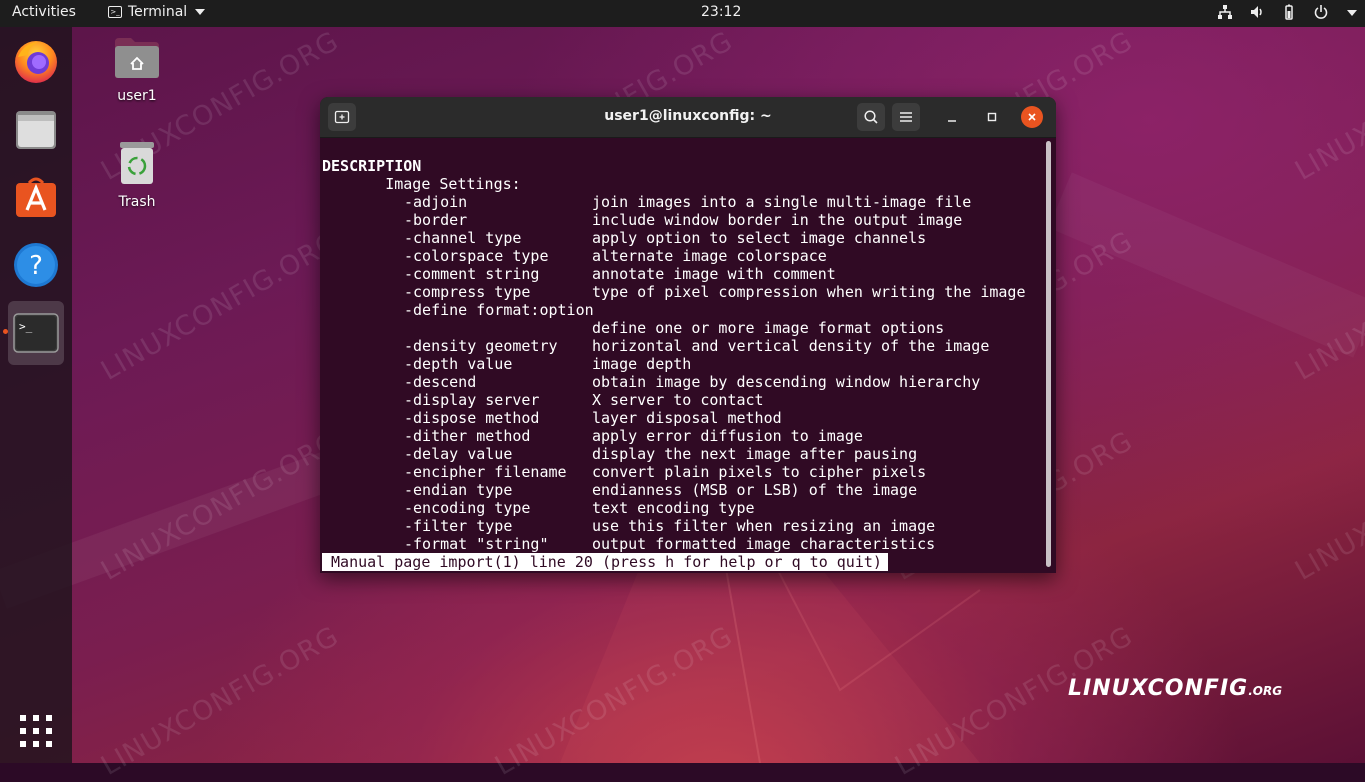  What do you see at coordinates (44, 12) in the screenshot?
I see `activities-button: Activities` at bounding box center [44, 12].